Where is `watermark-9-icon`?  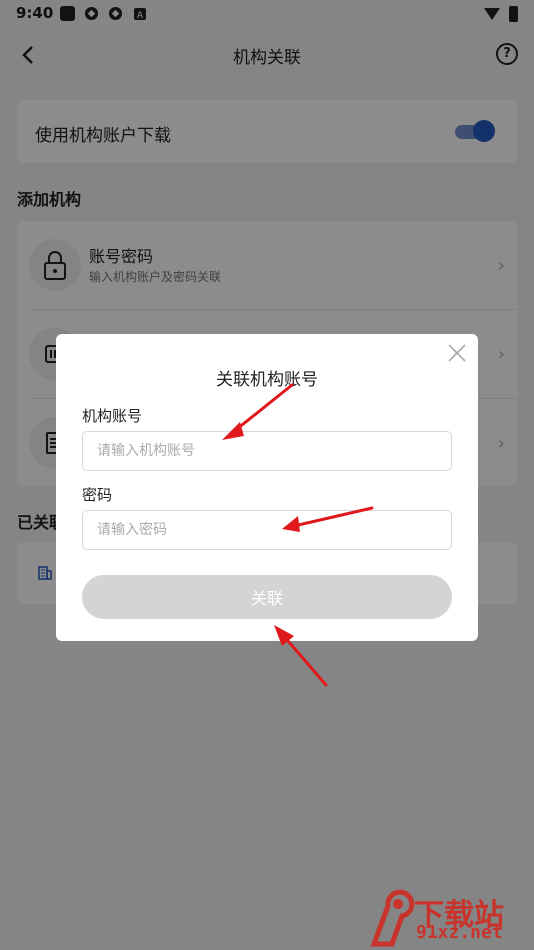
watermark-9-icon is located at coordinates (392, 918).